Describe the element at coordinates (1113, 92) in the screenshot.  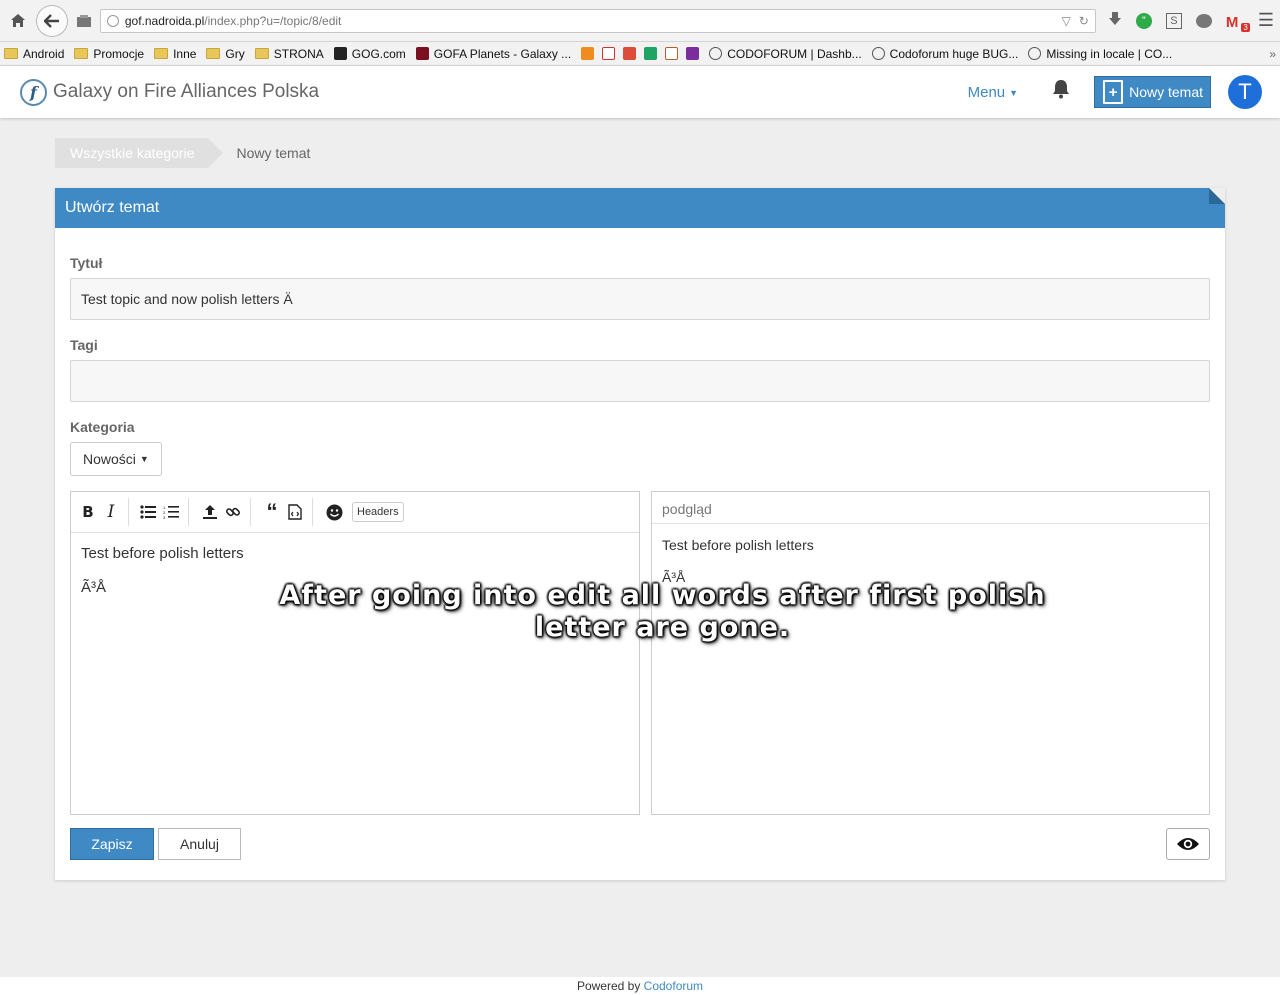
I see `new-document-icon: +` at that location.